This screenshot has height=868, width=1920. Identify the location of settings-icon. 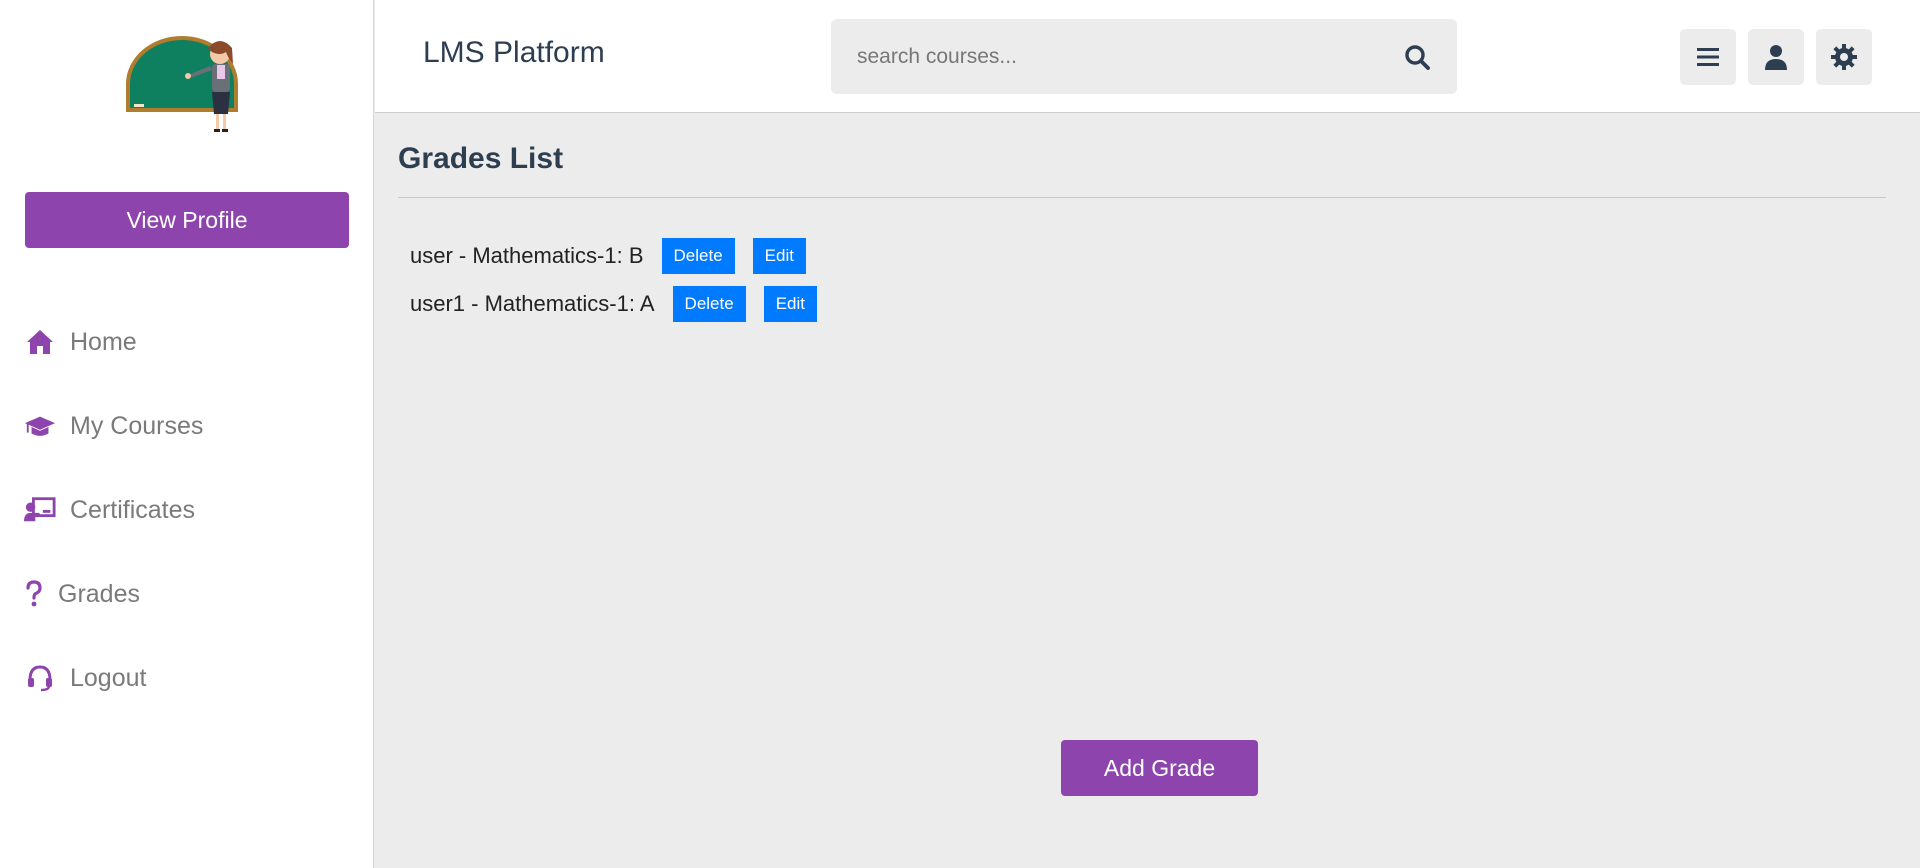
(1844, 57).